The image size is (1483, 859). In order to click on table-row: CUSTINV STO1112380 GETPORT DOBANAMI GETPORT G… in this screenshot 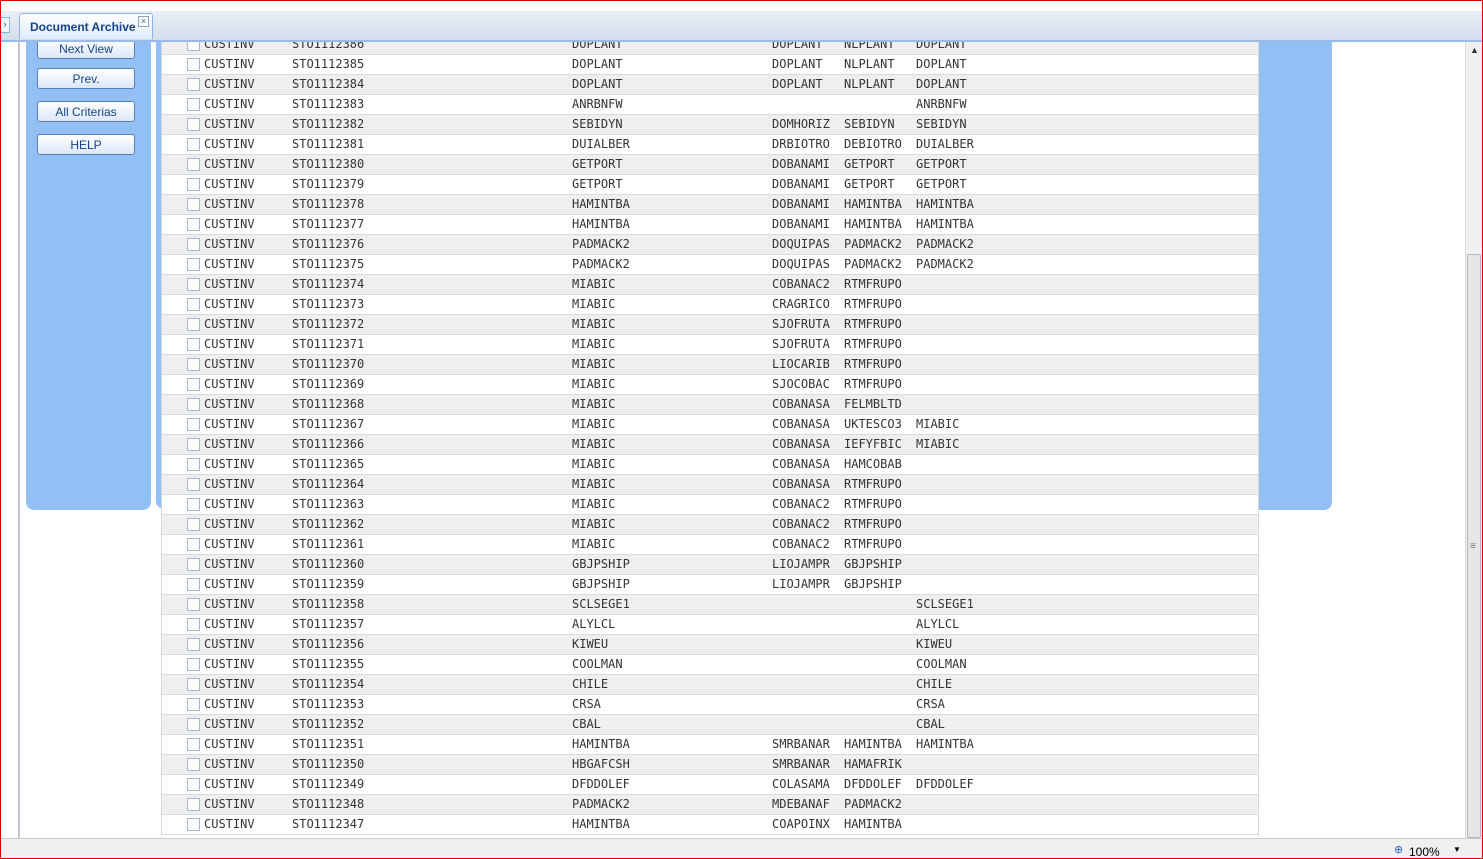, I will do `click(710, 165)`.